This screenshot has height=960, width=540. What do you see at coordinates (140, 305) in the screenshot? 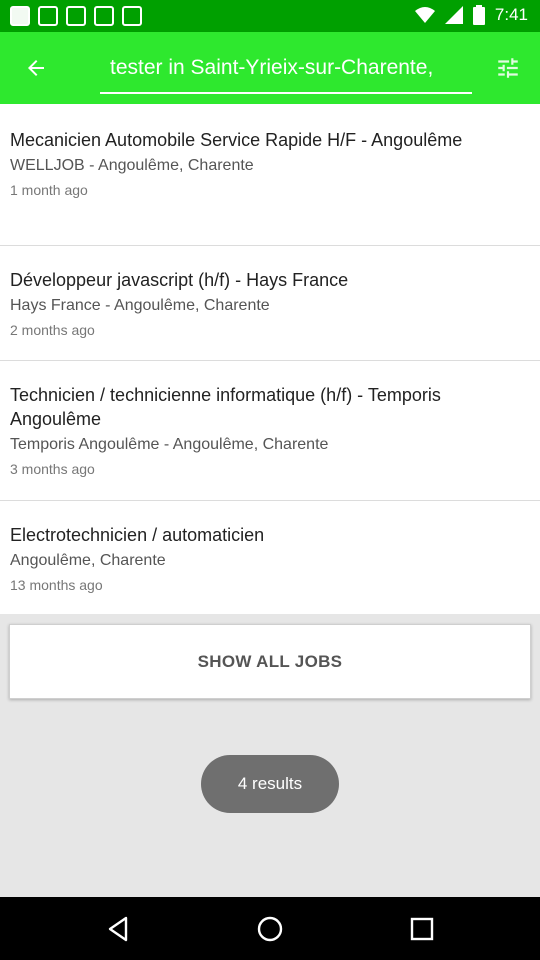
I see `job-company-location: Hays France - Angoulême, Charente` at bounding box center [140, 305].